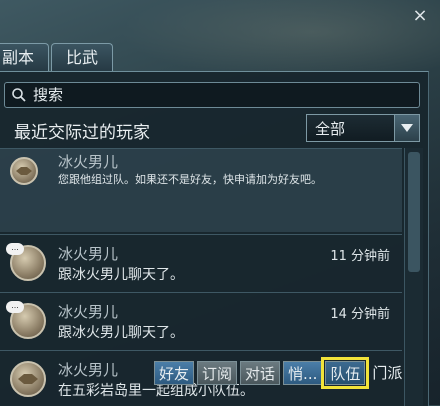 The height and width of the screenshot is (406, 440). I want to click on background-scenery, so click(280, 40).